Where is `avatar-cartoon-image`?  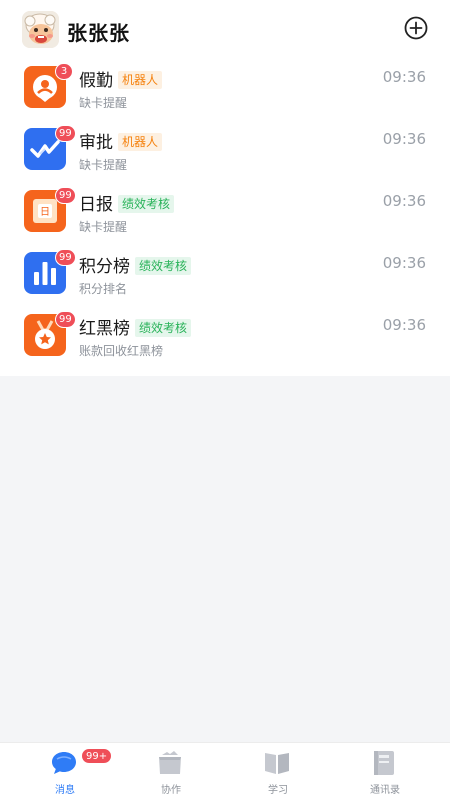 avatar-cartoon-image is located at coordinates (40, 29).